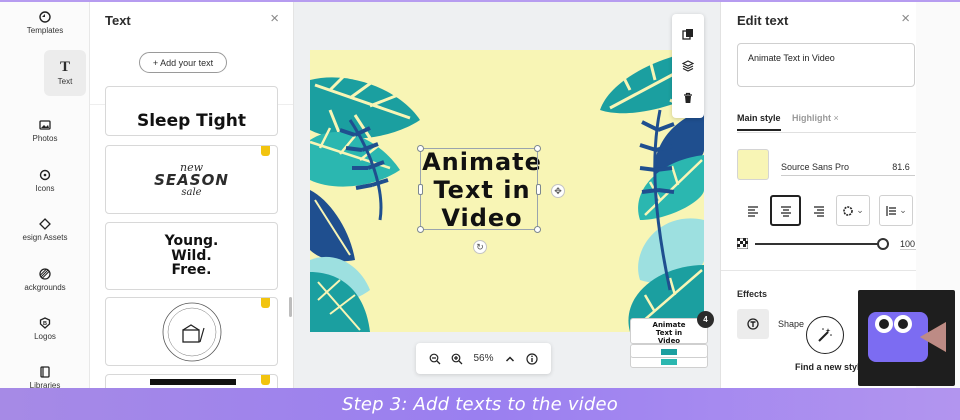  I want to click on style-tabs: Main style Highlight ×, so click(827, 123).